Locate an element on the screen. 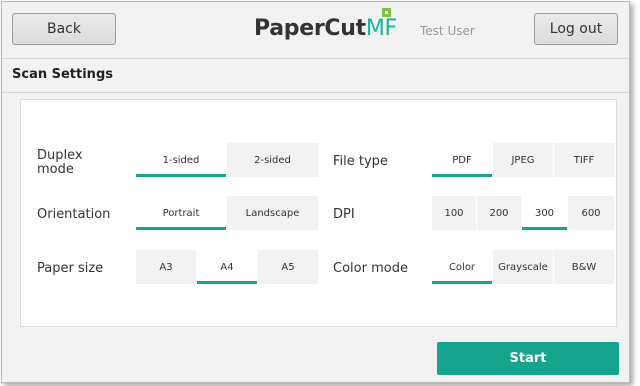 This screenshot has height=386, width=640. orientation-option: Landscape is located at coordinates (272, 213).